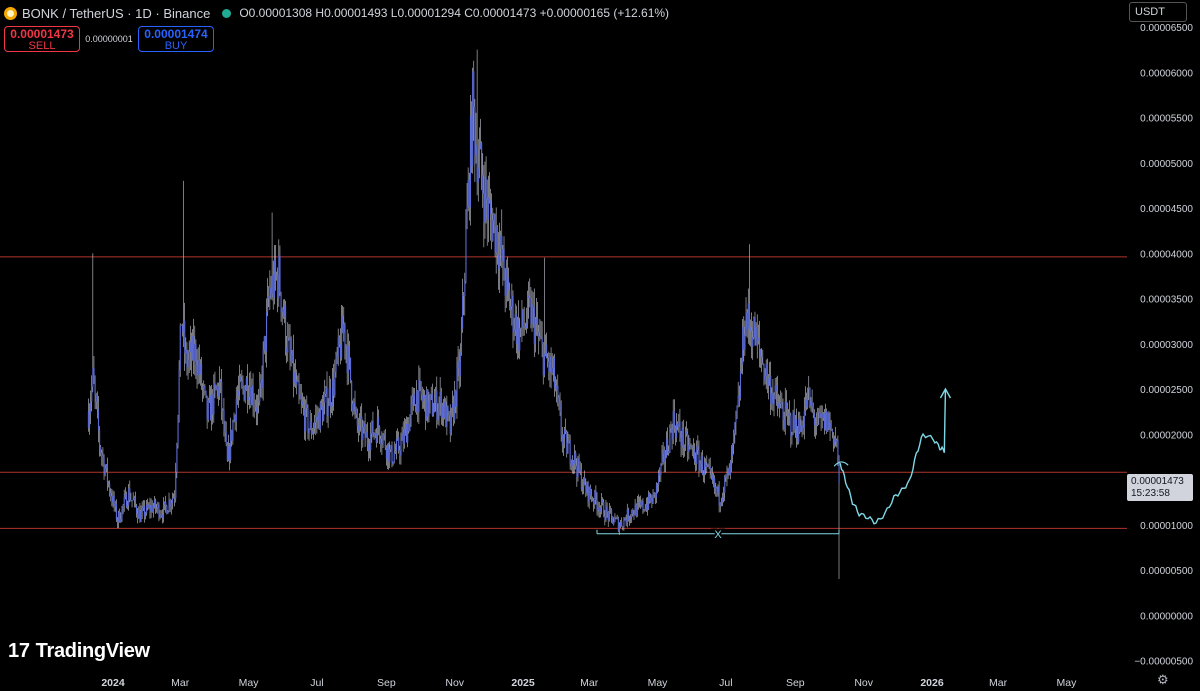 This screenshot has height=691, width=1200. What do you see at coordinates (1166, 300) in the screenshot?
I see `y-tick-label-6: 0.00003500` at bounding box center [1166, 300].